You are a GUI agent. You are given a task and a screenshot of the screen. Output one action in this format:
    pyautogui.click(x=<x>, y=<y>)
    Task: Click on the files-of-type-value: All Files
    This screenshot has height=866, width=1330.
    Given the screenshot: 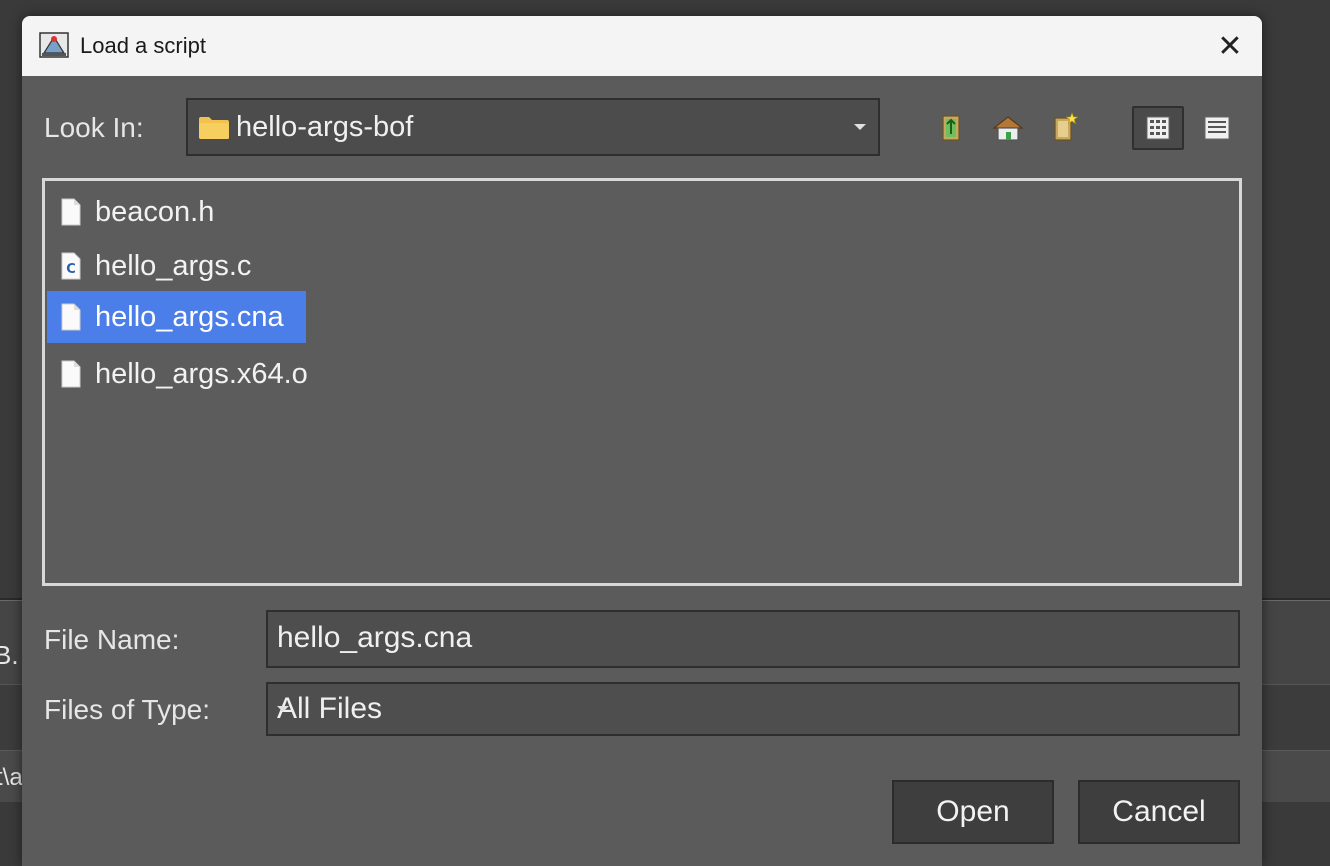 What is the action you would take?
    pyautogui.click(x=330, y=708)
    